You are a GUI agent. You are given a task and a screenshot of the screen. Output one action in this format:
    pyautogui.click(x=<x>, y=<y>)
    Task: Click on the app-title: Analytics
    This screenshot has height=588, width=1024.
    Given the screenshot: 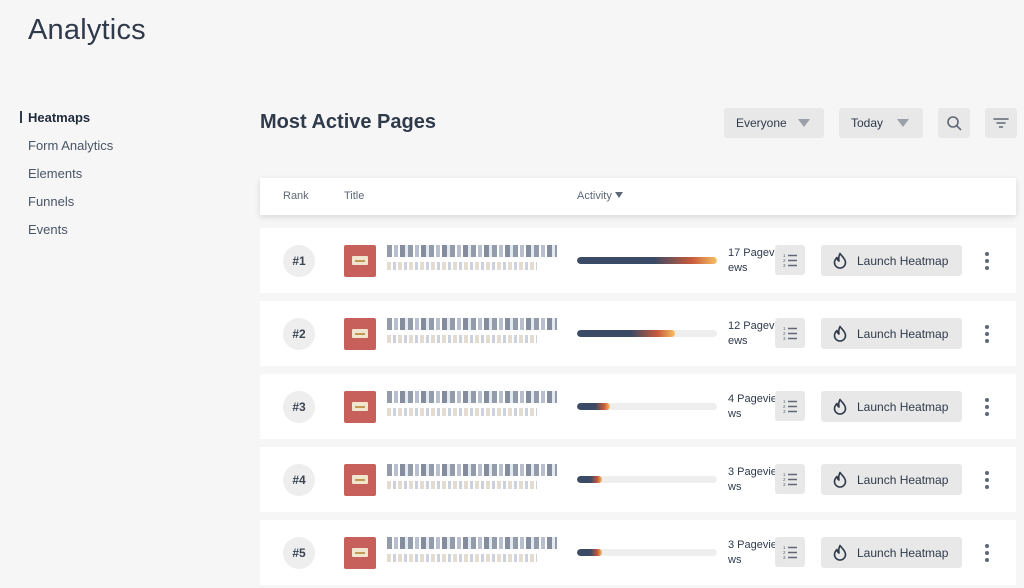 What is the action you would take?
    pyautogui.click(x=87, y=30)
    